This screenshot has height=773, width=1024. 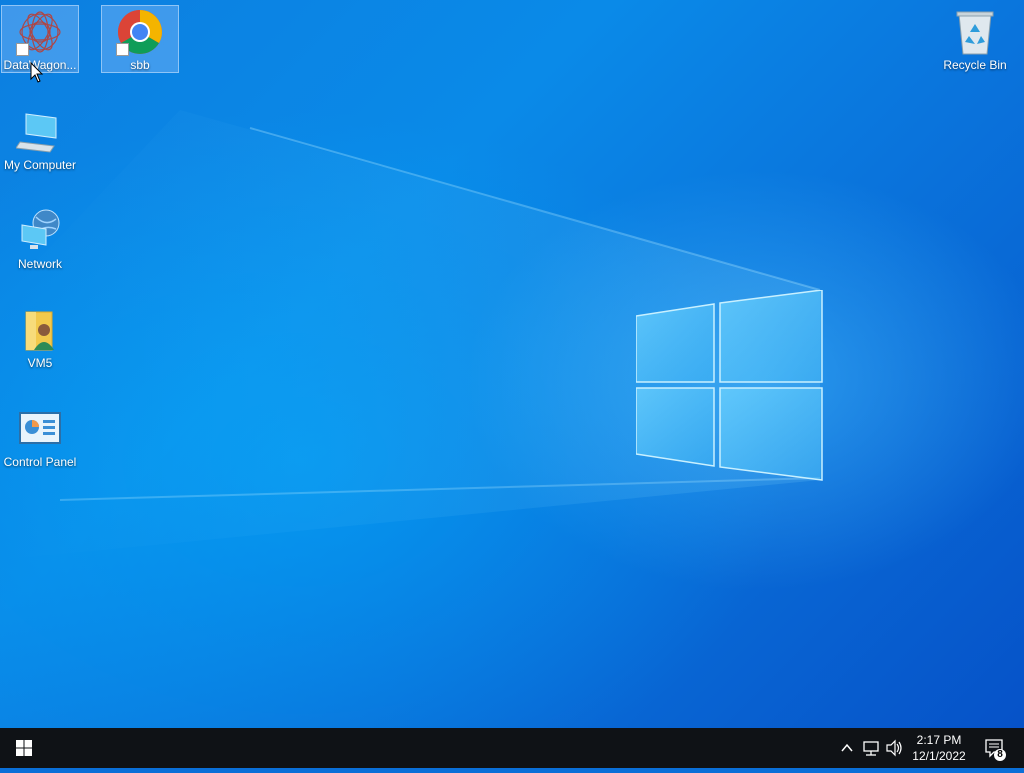 I want to click on start-button, so click(x=24, y=748).